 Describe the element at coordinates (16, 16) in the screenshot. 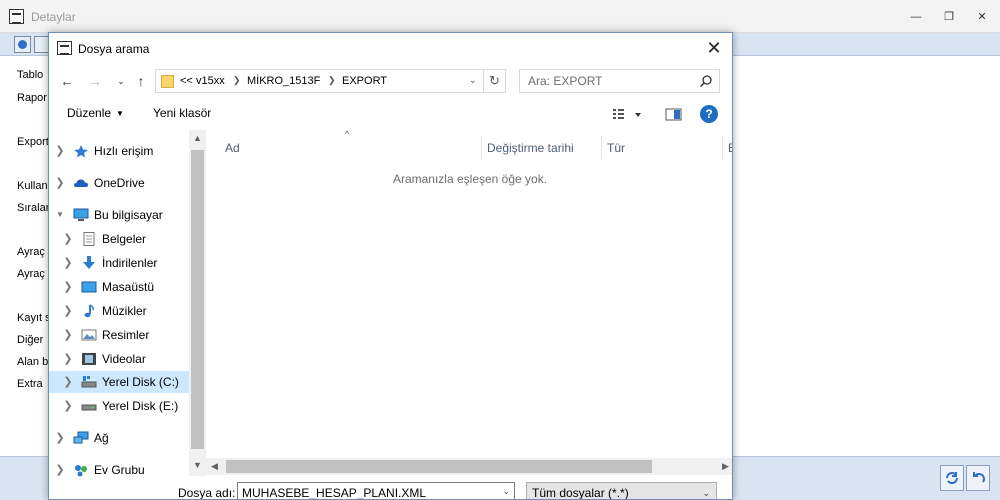

I see `app-icon` at that location.